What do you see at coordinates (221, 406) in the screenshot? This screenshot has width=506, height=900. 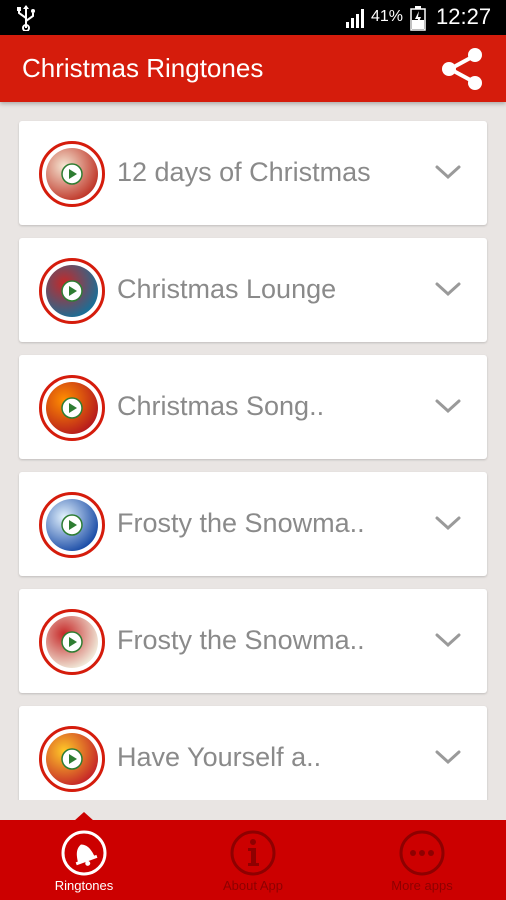 I see `ringtone-title: Christmas Song..` at bounding box center [221, 406].